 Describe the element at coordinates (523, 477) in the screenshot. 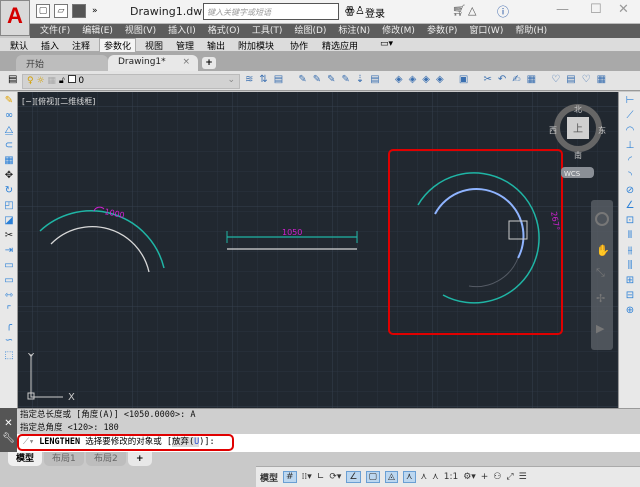

I see `customize-menu-icon: ☰` at that location.